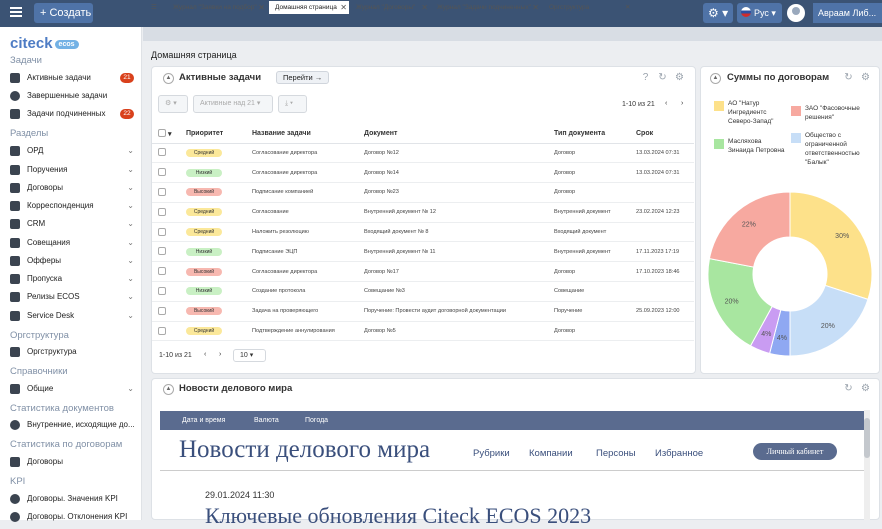 This screenshot has width=882, height=529. Describe the element at coordinates (662, 134) in the screenshot. I see `column-due: Срок` at that location.